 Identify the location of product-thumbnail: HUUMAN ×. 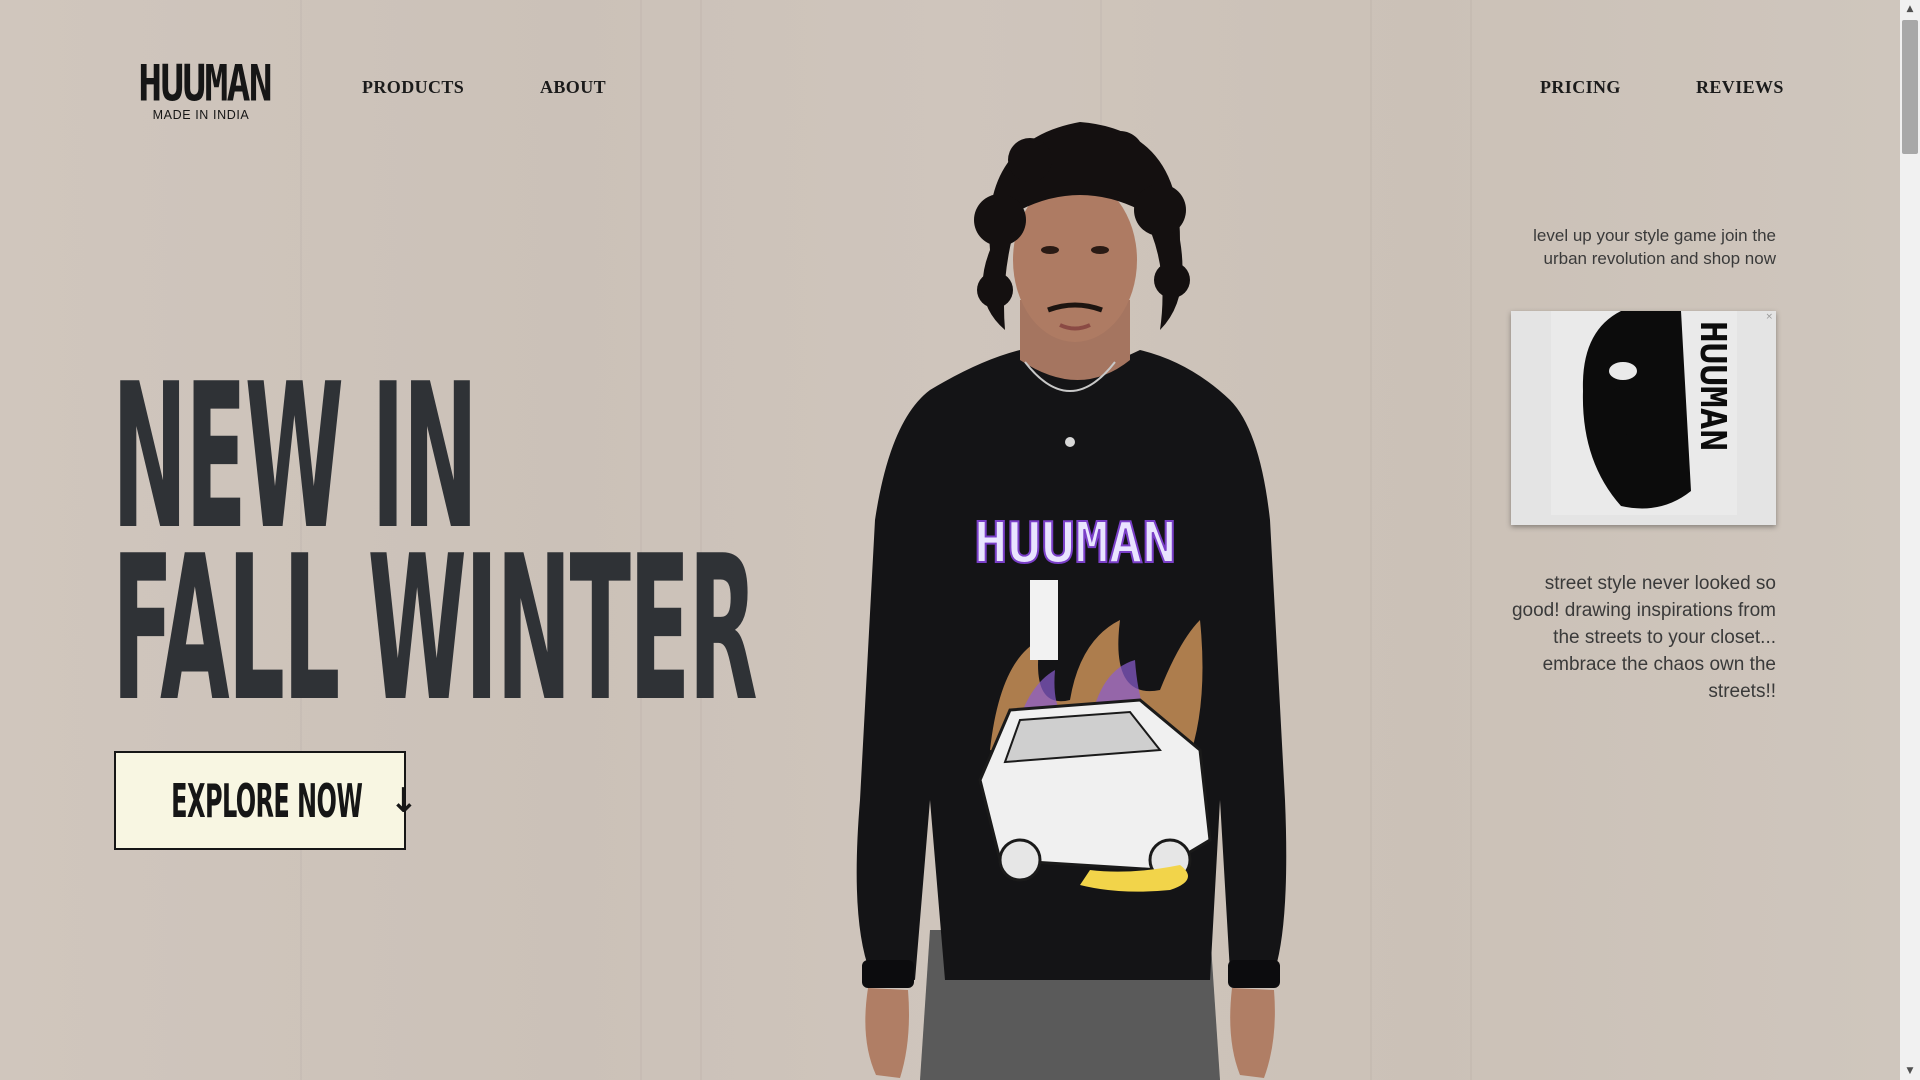
(1643, 418).